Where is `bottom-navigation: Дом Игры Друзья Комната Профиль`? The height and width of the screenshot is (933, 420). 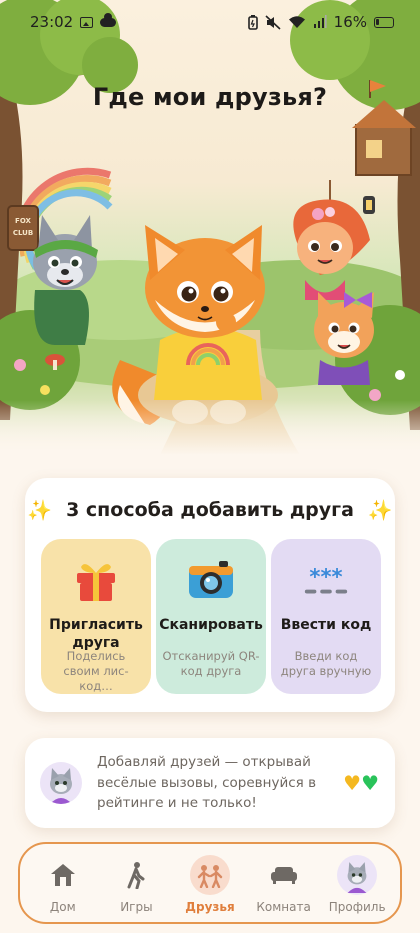
bottom-navigation: Дом Игры Друзья Комната Профиль is located at coordinates (210, 883).